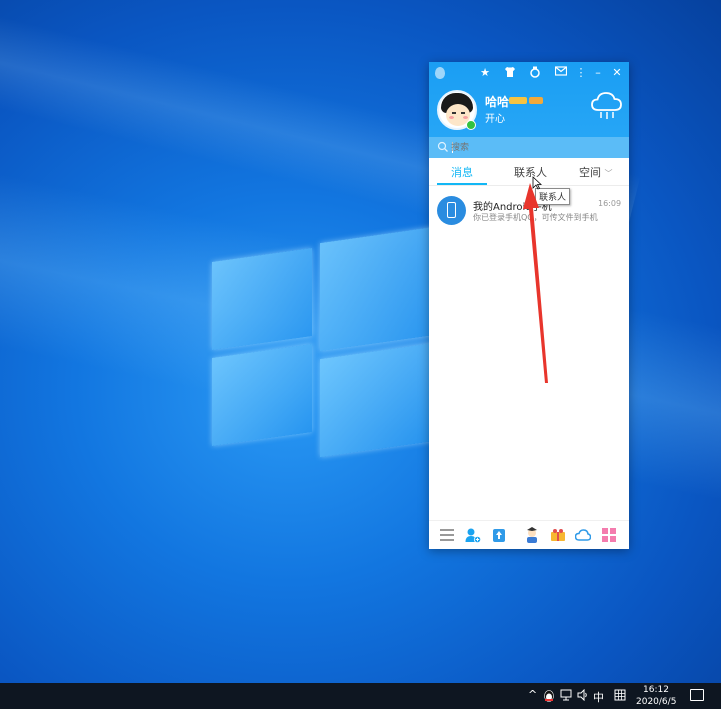 This screenshot has width=721, height=709. I want to click on star-icon: ★, so click(485, 73).